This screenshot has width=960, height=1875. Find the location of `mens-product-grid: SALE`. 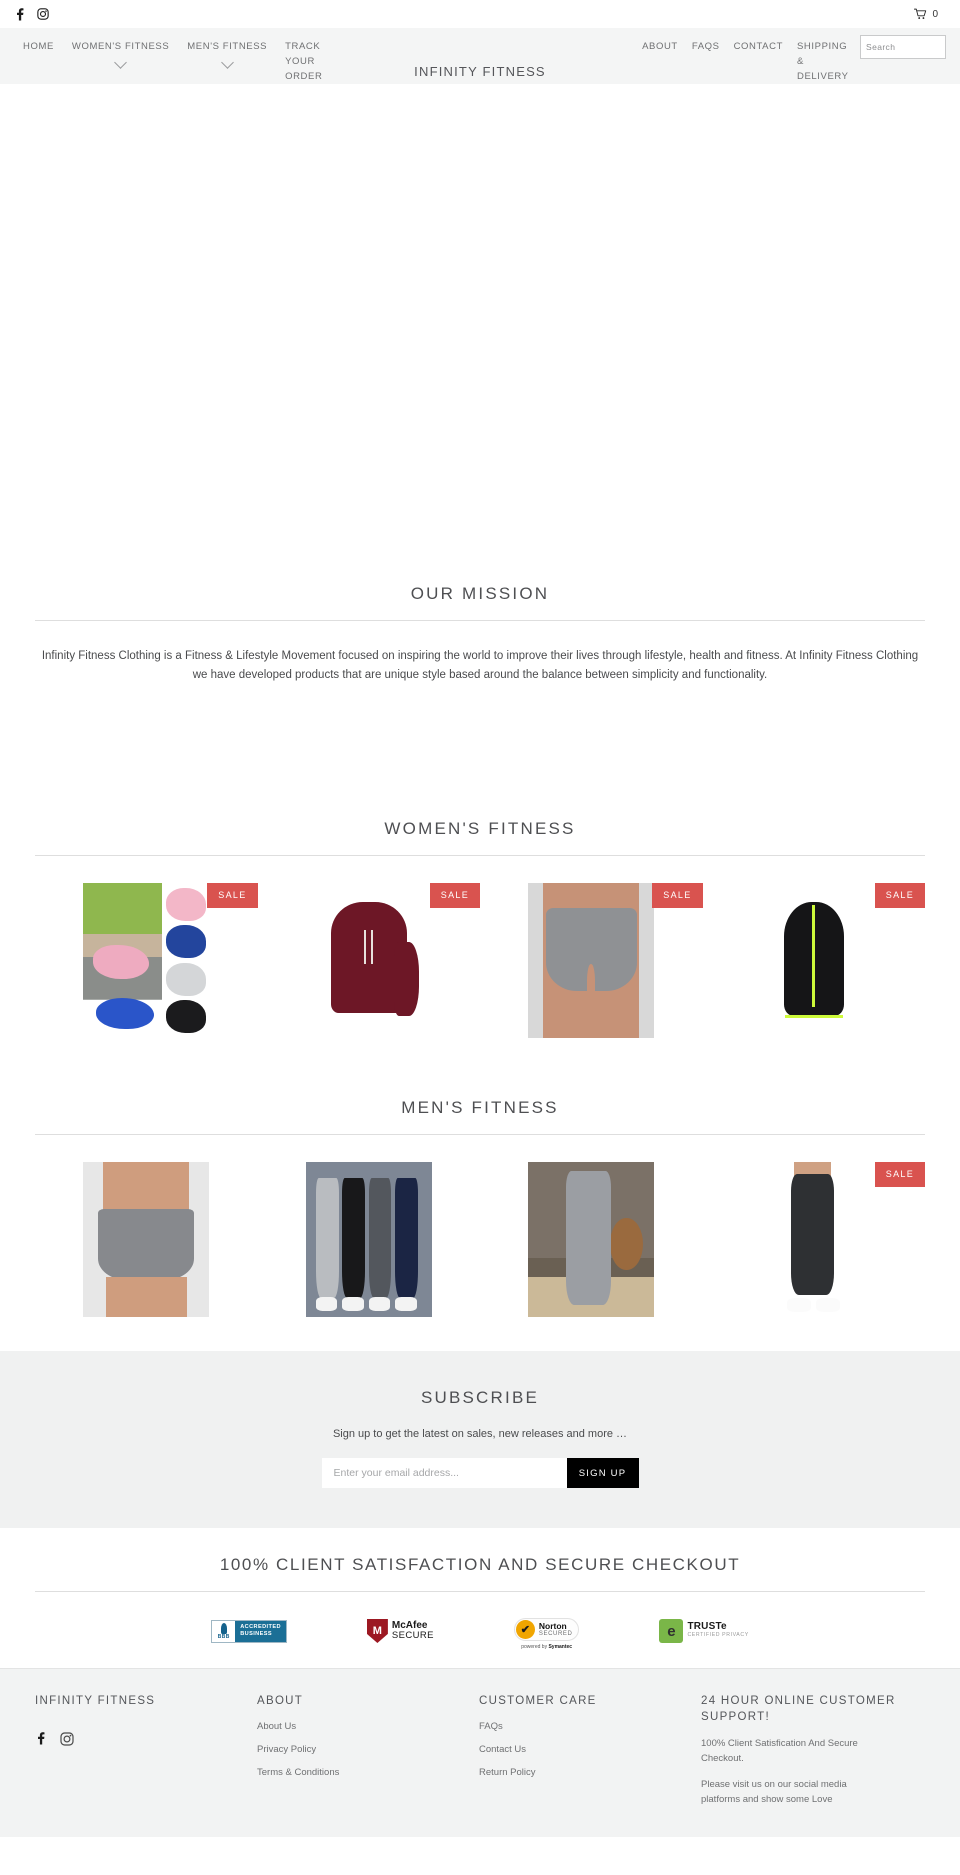

mens-product-grid: SALE is located at coordinates (480, 1239).